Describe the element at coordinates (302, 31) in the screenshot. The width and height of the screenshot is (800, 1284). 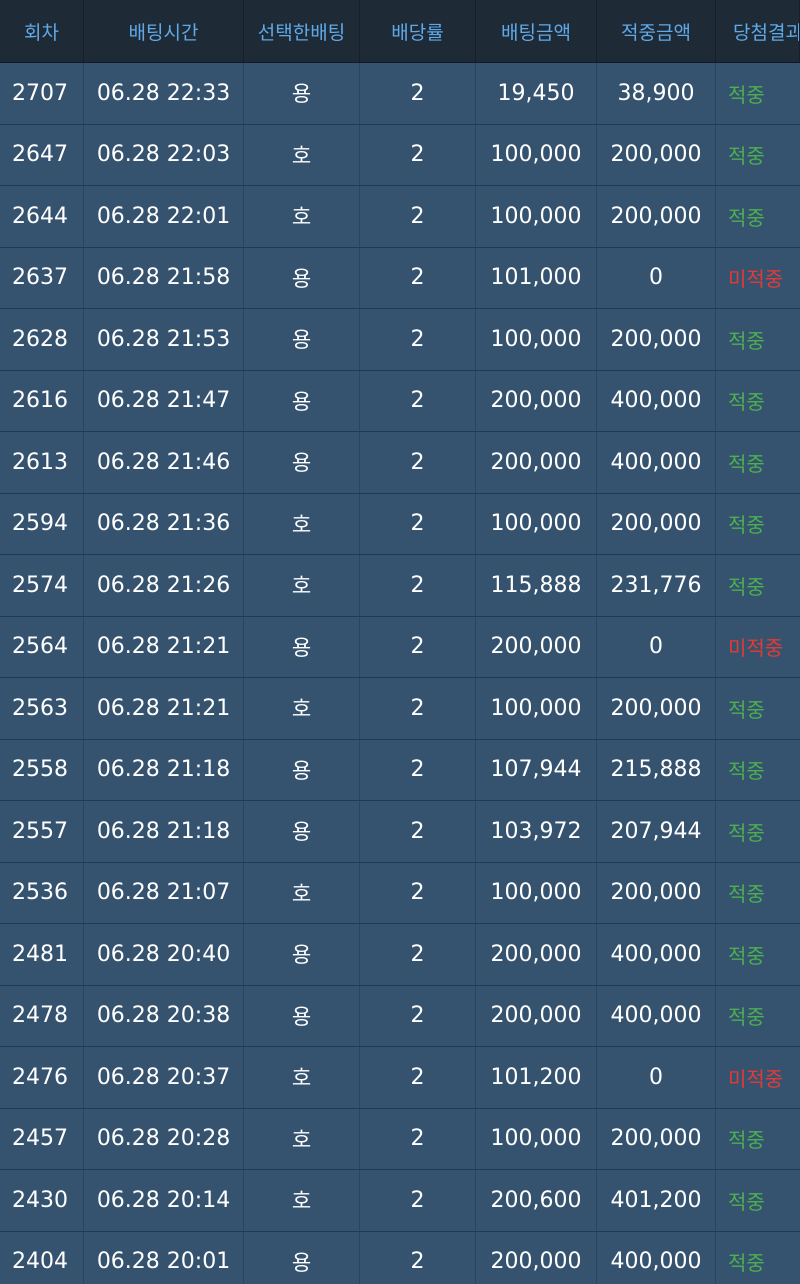
I see `header-pick: 선택한배팅` at that location.